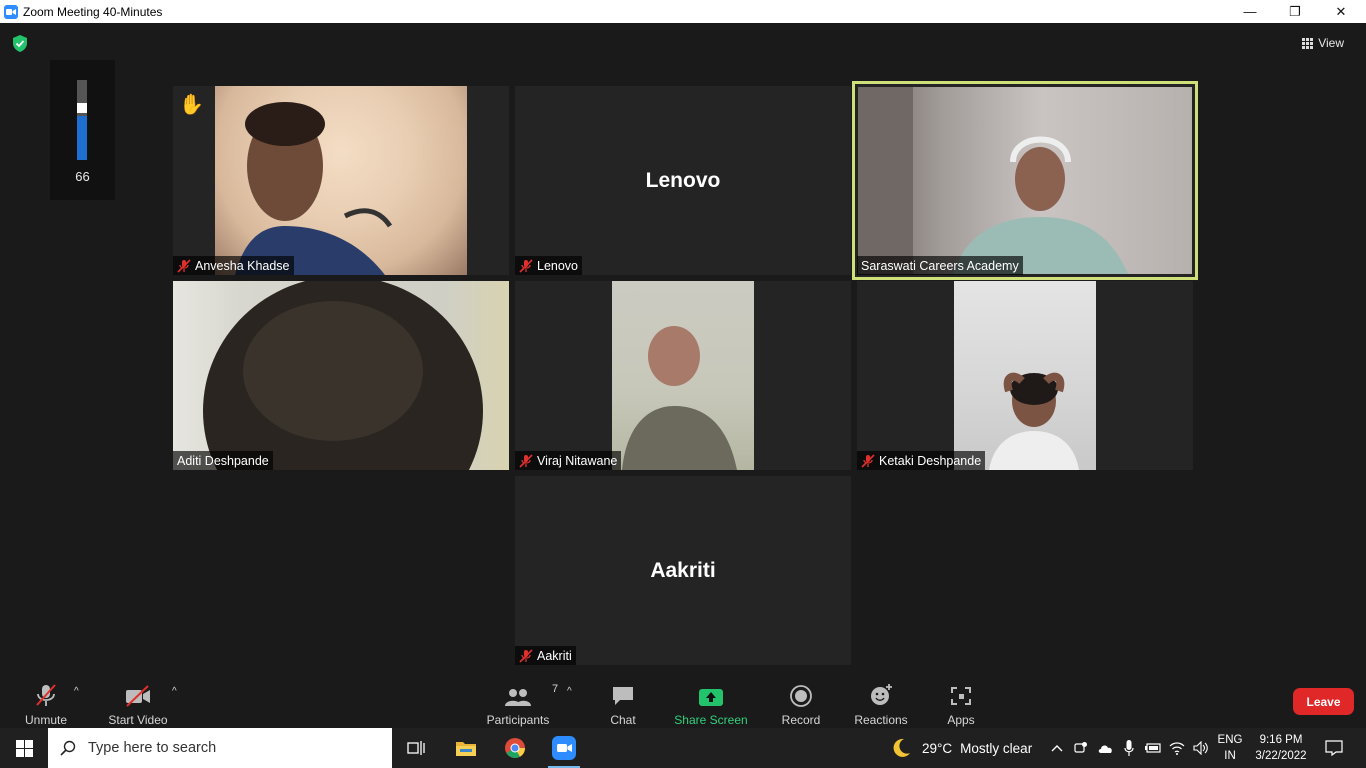 This screenshot has width=1366, height=768. I want to click on participants-count: 7, so click(555, 689).